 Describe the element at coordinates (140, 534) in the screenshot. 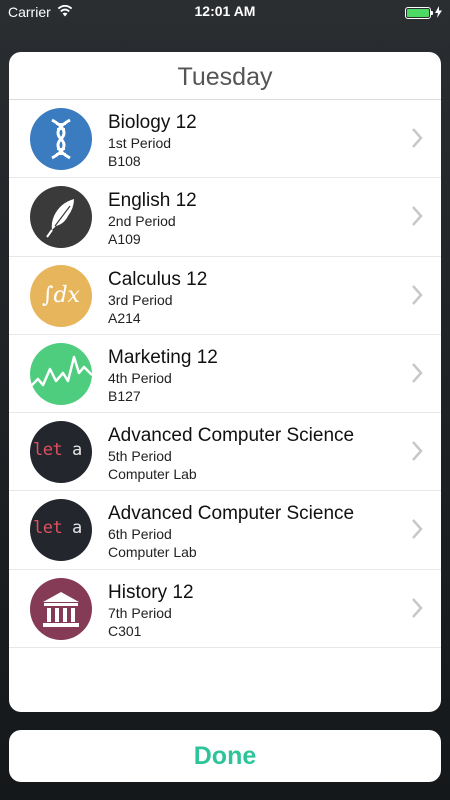

I see `class-period: 6th Period` at that location.